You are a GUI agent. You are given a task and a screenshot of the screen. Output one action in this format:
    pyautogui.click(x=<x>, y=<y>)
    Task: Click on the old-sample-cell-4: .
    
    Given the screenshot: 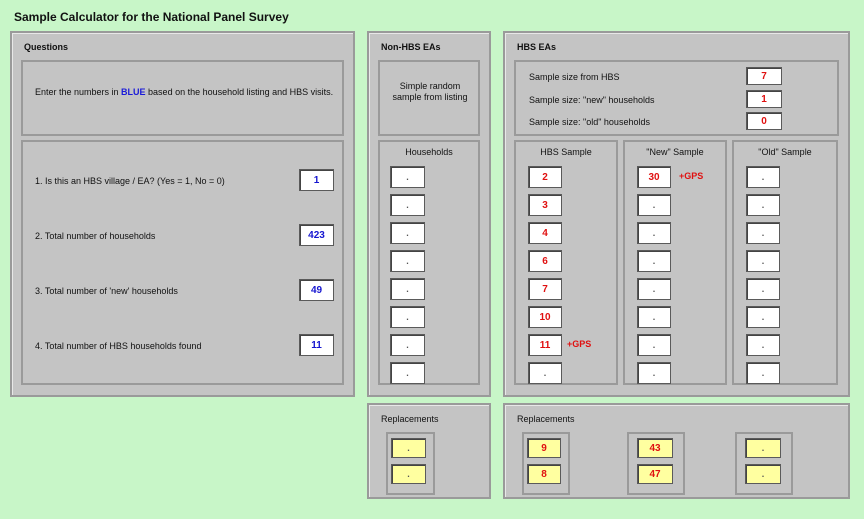 What is the action you would take?
    pyautogui.click(x=763, y=261)
    